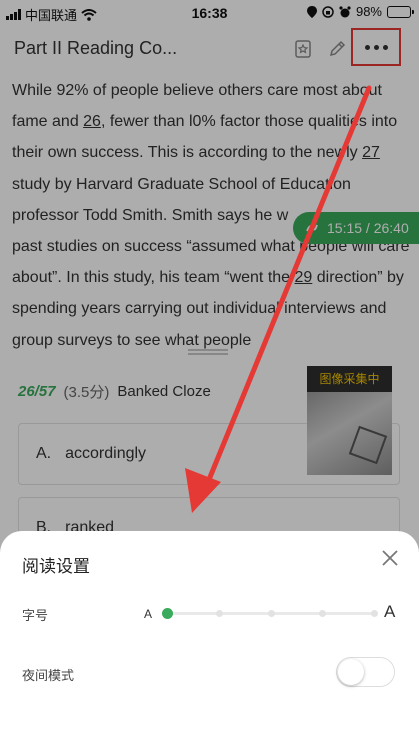 The height and width of the screenshot is (746, 419). I want to click on camera-preview: 图像采集中, so click(349, 422).